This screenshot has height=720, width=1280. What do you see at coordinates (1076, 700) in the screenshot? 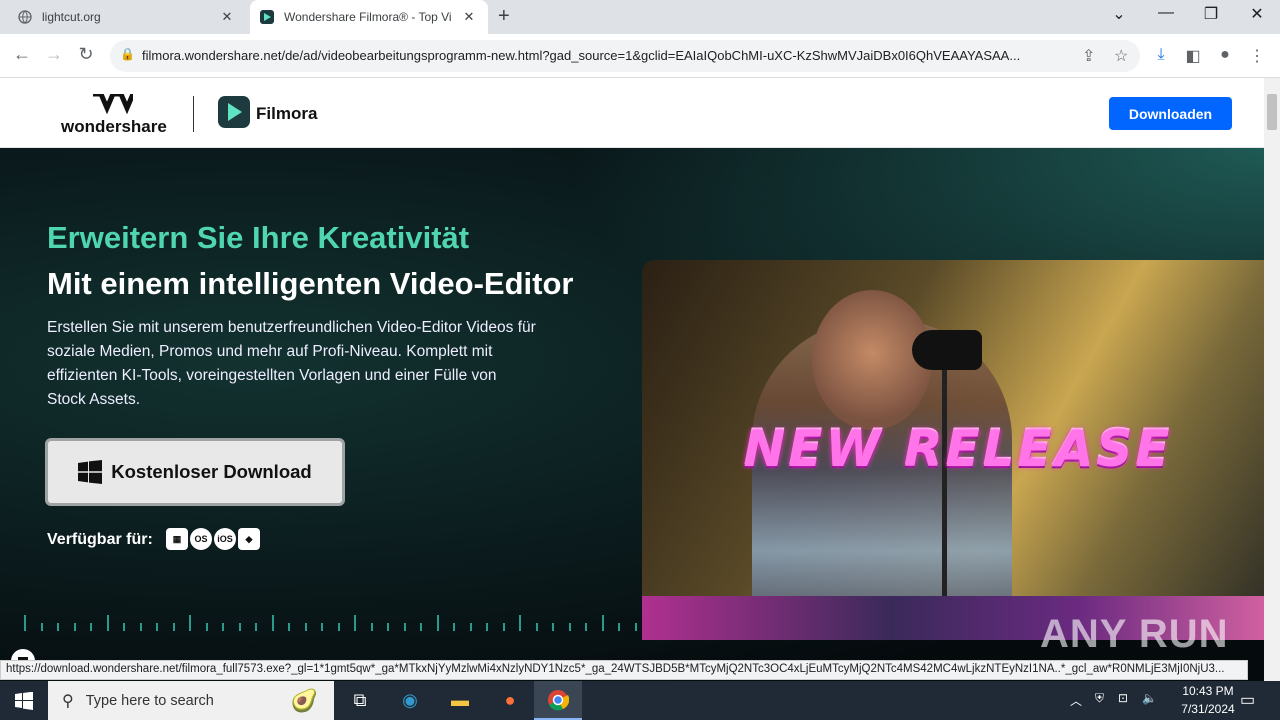
I see `chevron-up-icon: ︿` at bounding box center [1076, 700].